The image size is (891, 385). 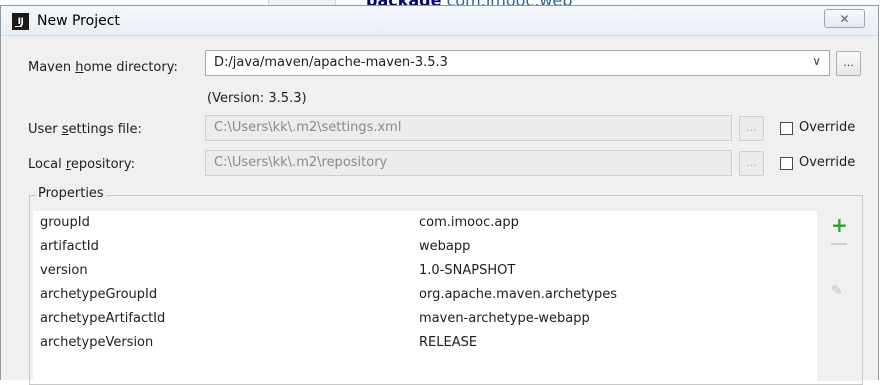 I want to click on remove-property-icon, so click(x=839, y=244).